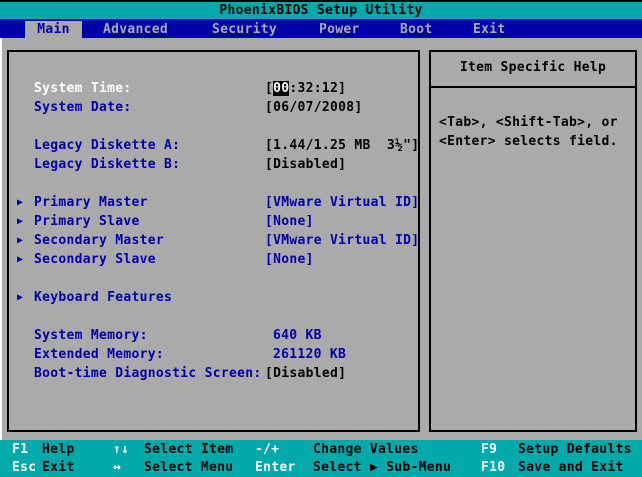 The image size is (642, 477). What do you see at coordinates (107, 164) in the screenshot?
I see `legacy-diskette-b-label: Legacy Diskette B:` at bounding box center [107, 164].